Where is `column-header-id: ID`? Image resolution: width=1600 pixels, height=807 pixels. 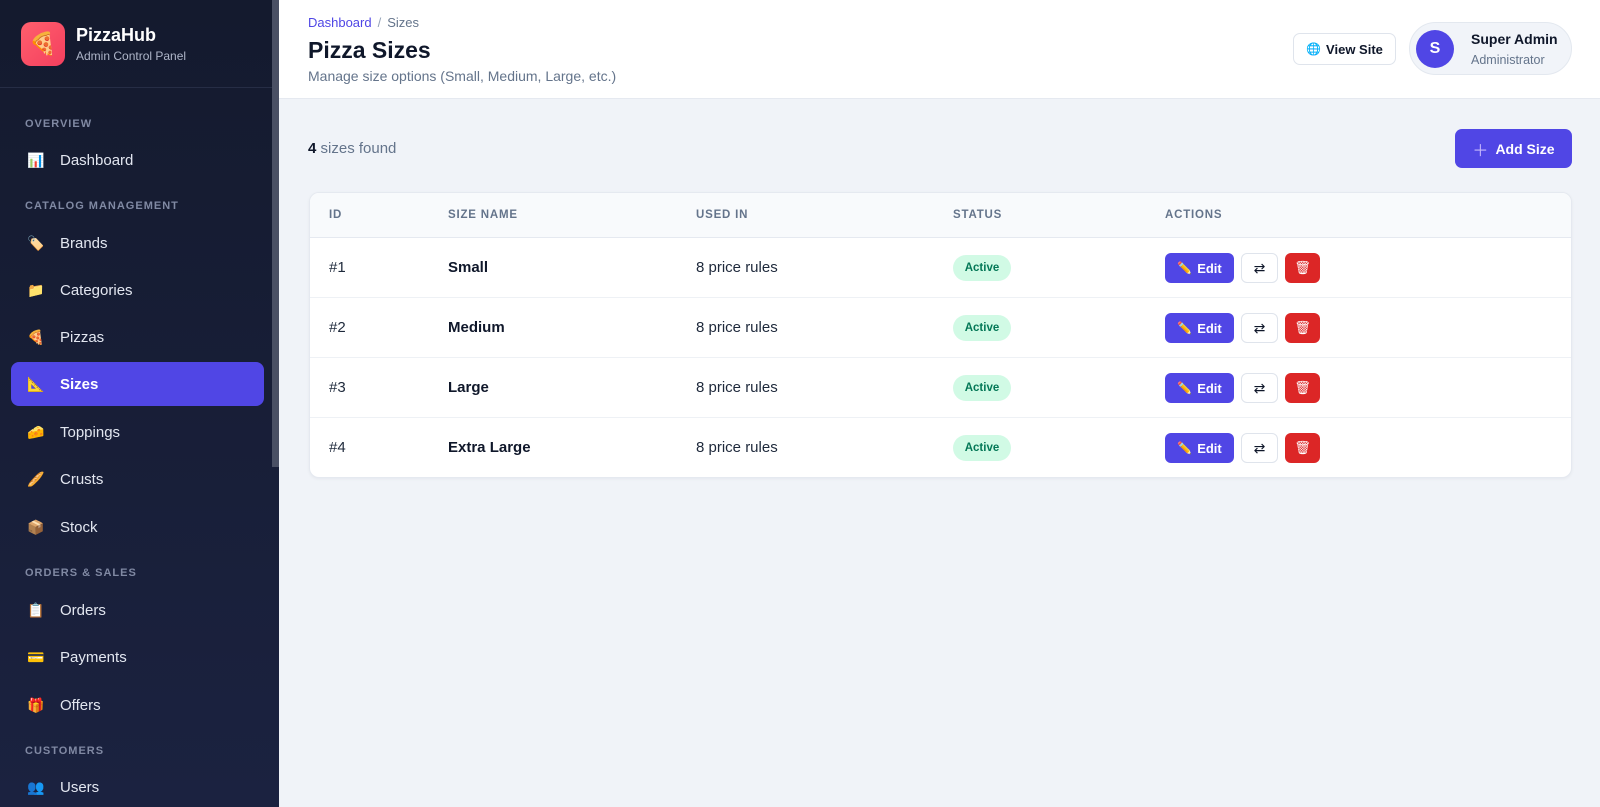 column-header-id: ID is located at coordinates (336, 215).